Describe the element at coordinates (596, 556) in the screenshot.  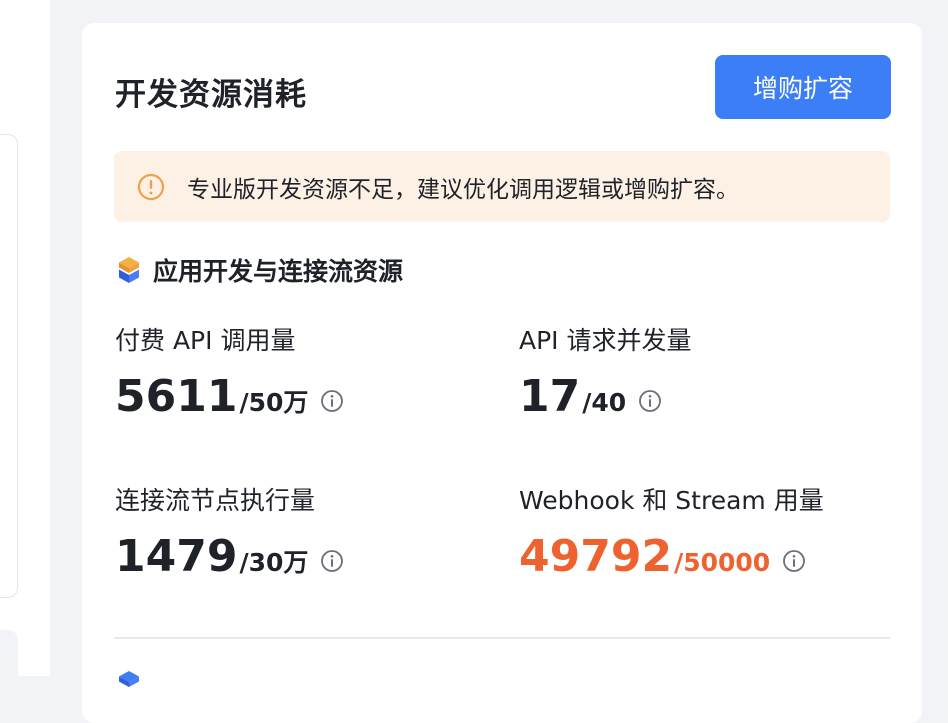
I see `metric-value: 49792` at that location.